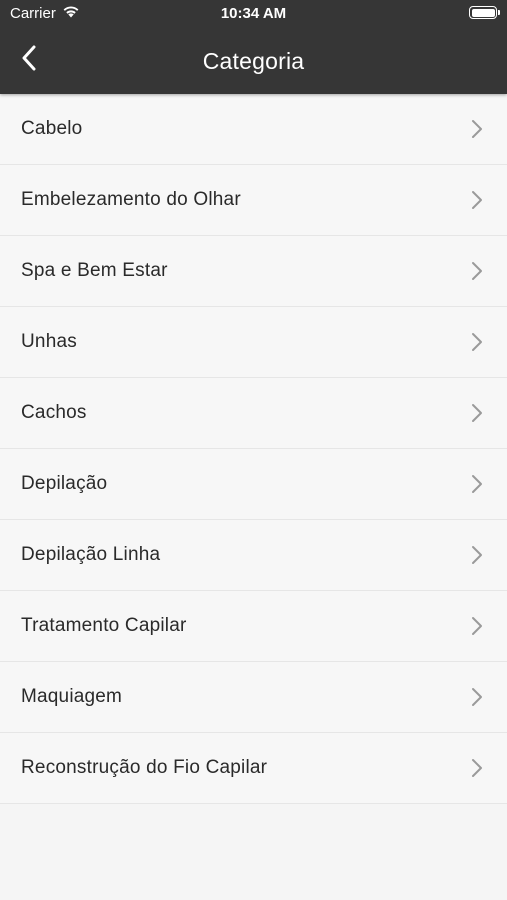 The width and height of the screenshot is (507, 900). Describe the element at coordinates (131, 199) in the screenshot. I see `category-label: Embelezamento do Olhar` at that location.